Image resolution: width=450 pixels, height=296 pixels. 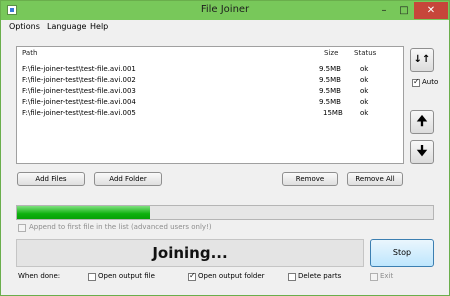 I want to click on open-output-folder-checkbox, so click(x=192, y=276).